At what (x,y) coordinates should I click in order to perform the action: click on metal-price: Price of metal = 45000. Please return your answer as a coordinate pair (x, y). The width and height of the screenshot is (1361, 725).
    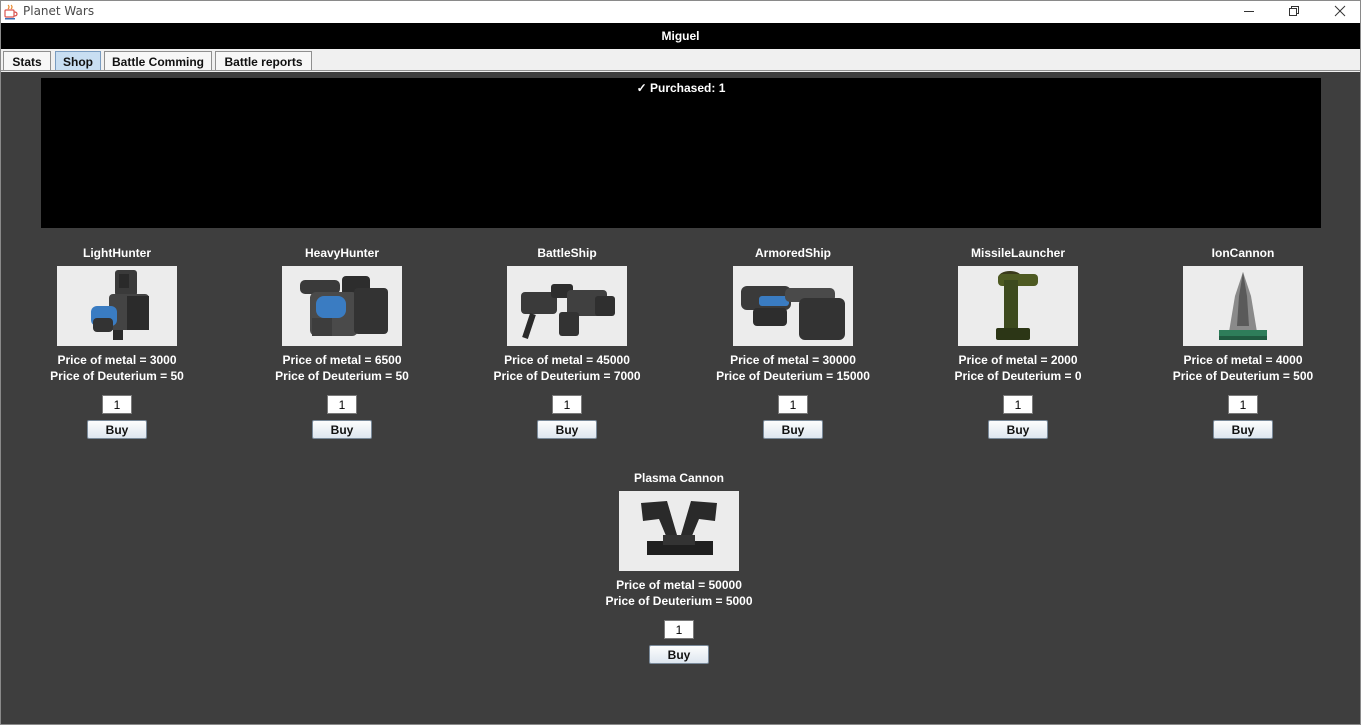
    Looking at the image, I should click on (567, 360).